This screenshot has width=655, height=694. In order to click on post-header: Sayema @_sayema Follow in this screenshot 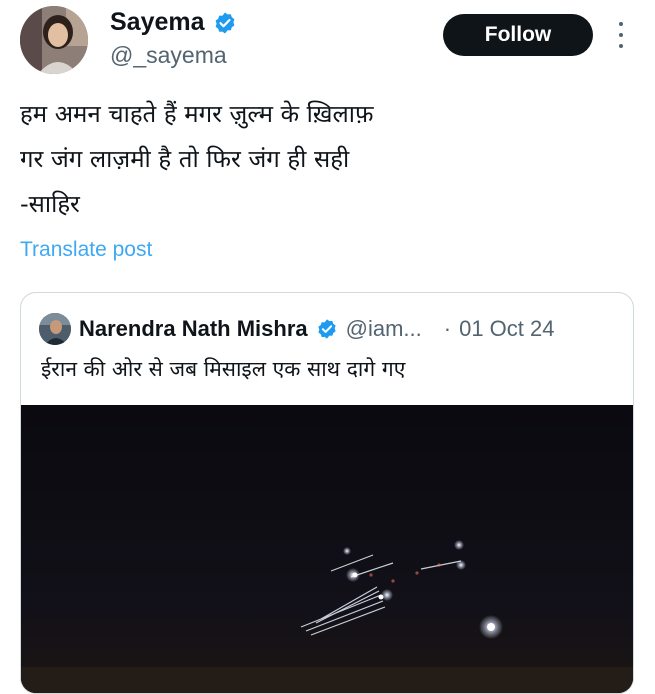, I will do `click(327, 45)`.